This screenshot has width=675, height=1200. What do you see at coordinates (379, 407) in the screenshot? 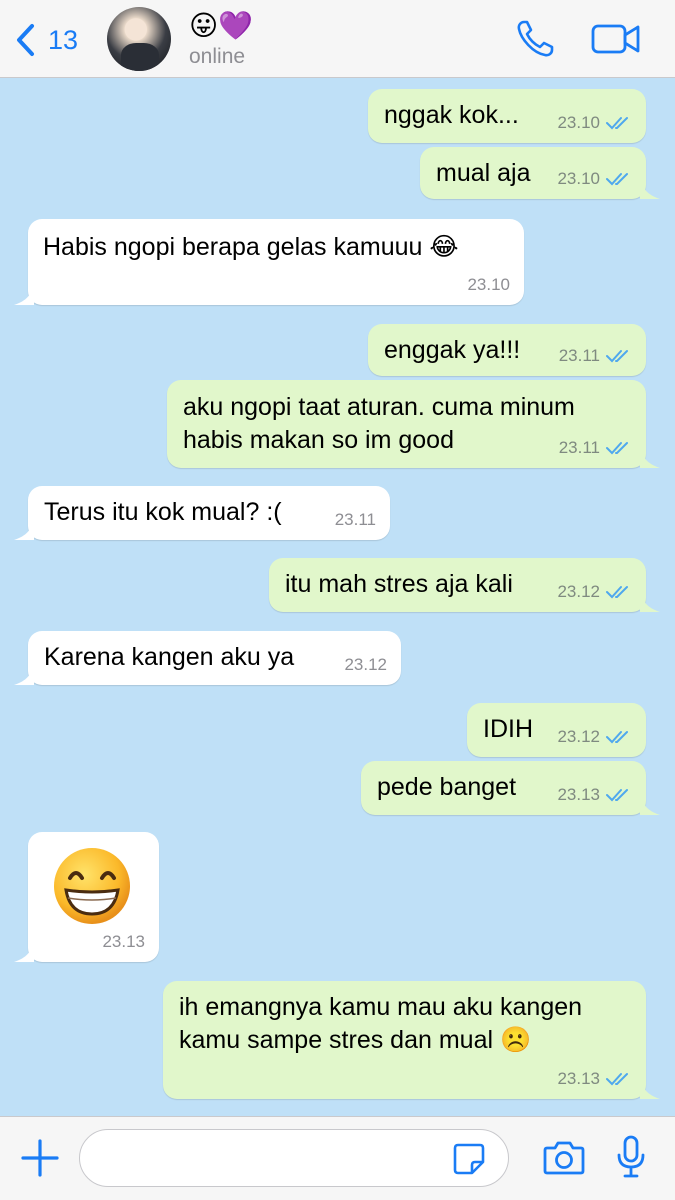
I see `message-text-line: aku ngopi taat aturan. cuma minum` at bounding box center [379, 407].